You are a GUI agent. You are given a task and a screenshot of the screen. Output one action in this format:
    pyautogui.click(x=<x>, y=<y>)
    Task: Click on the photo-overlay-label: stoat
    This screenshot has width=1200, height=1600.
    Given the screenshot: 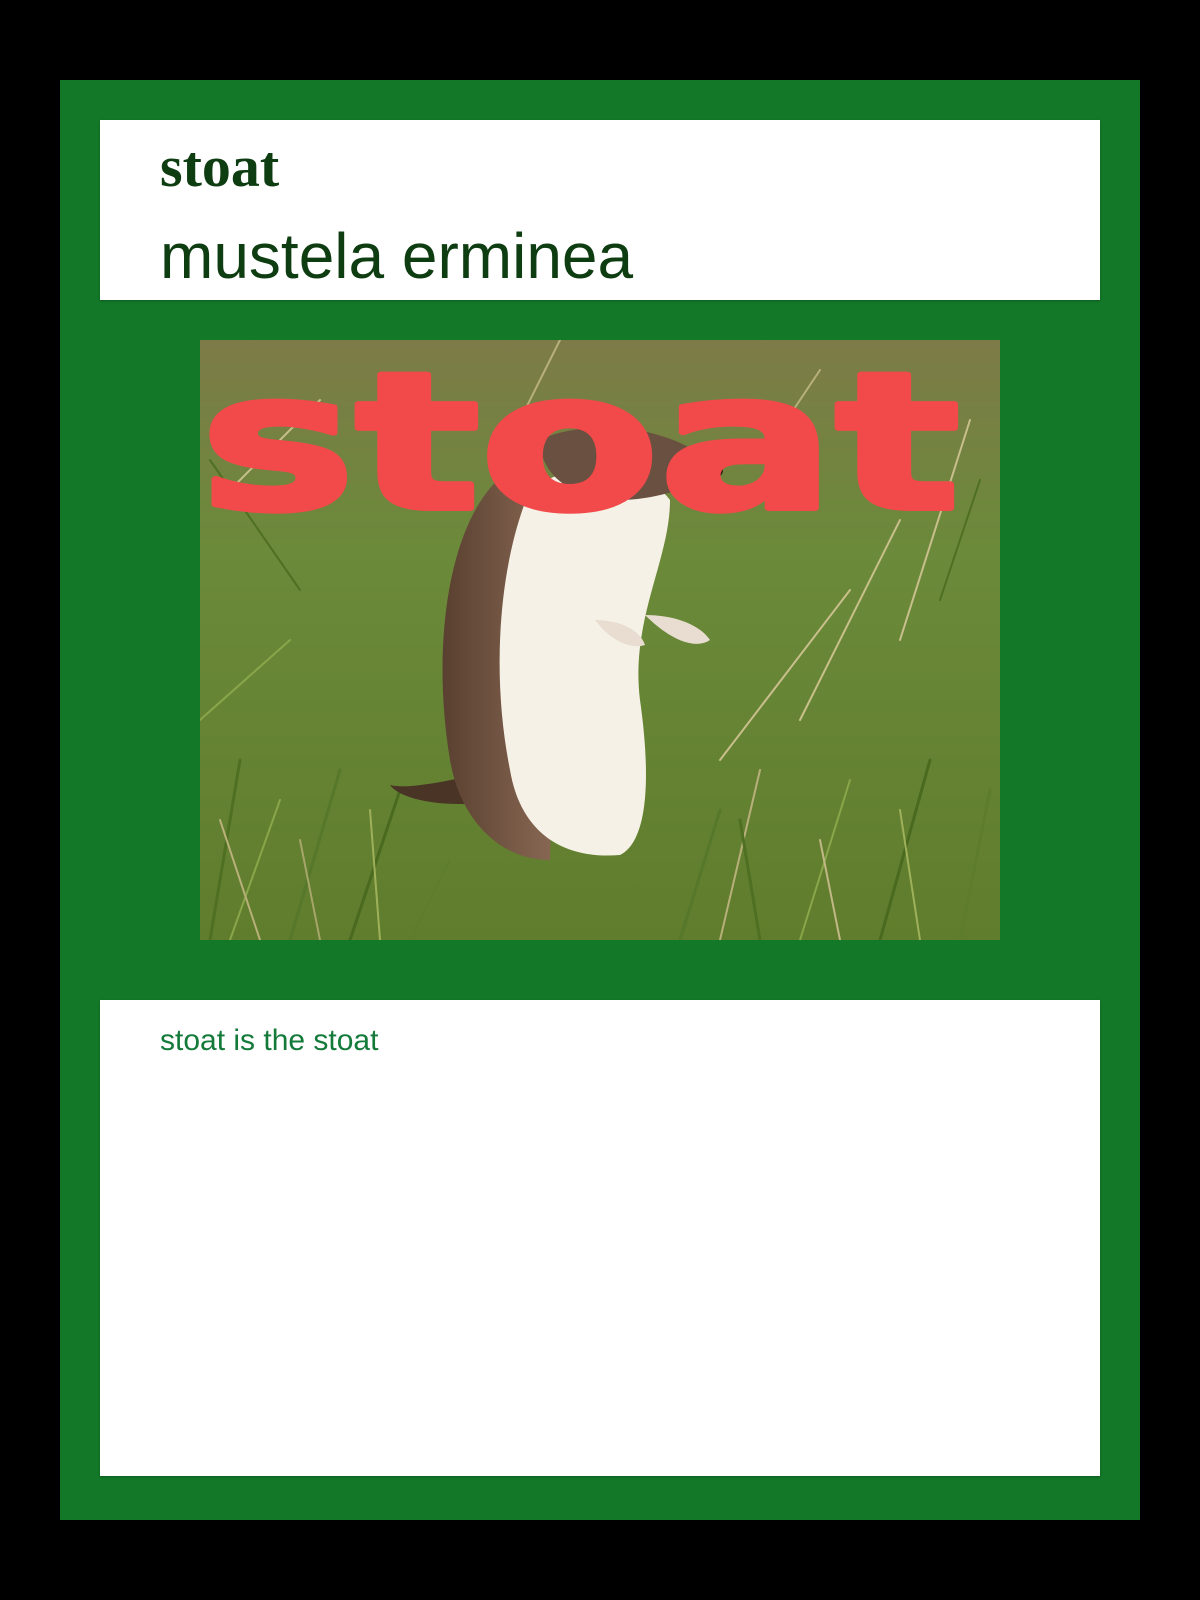 What is the action you would take?
    pyautogui.click(x=580, y=446)
    